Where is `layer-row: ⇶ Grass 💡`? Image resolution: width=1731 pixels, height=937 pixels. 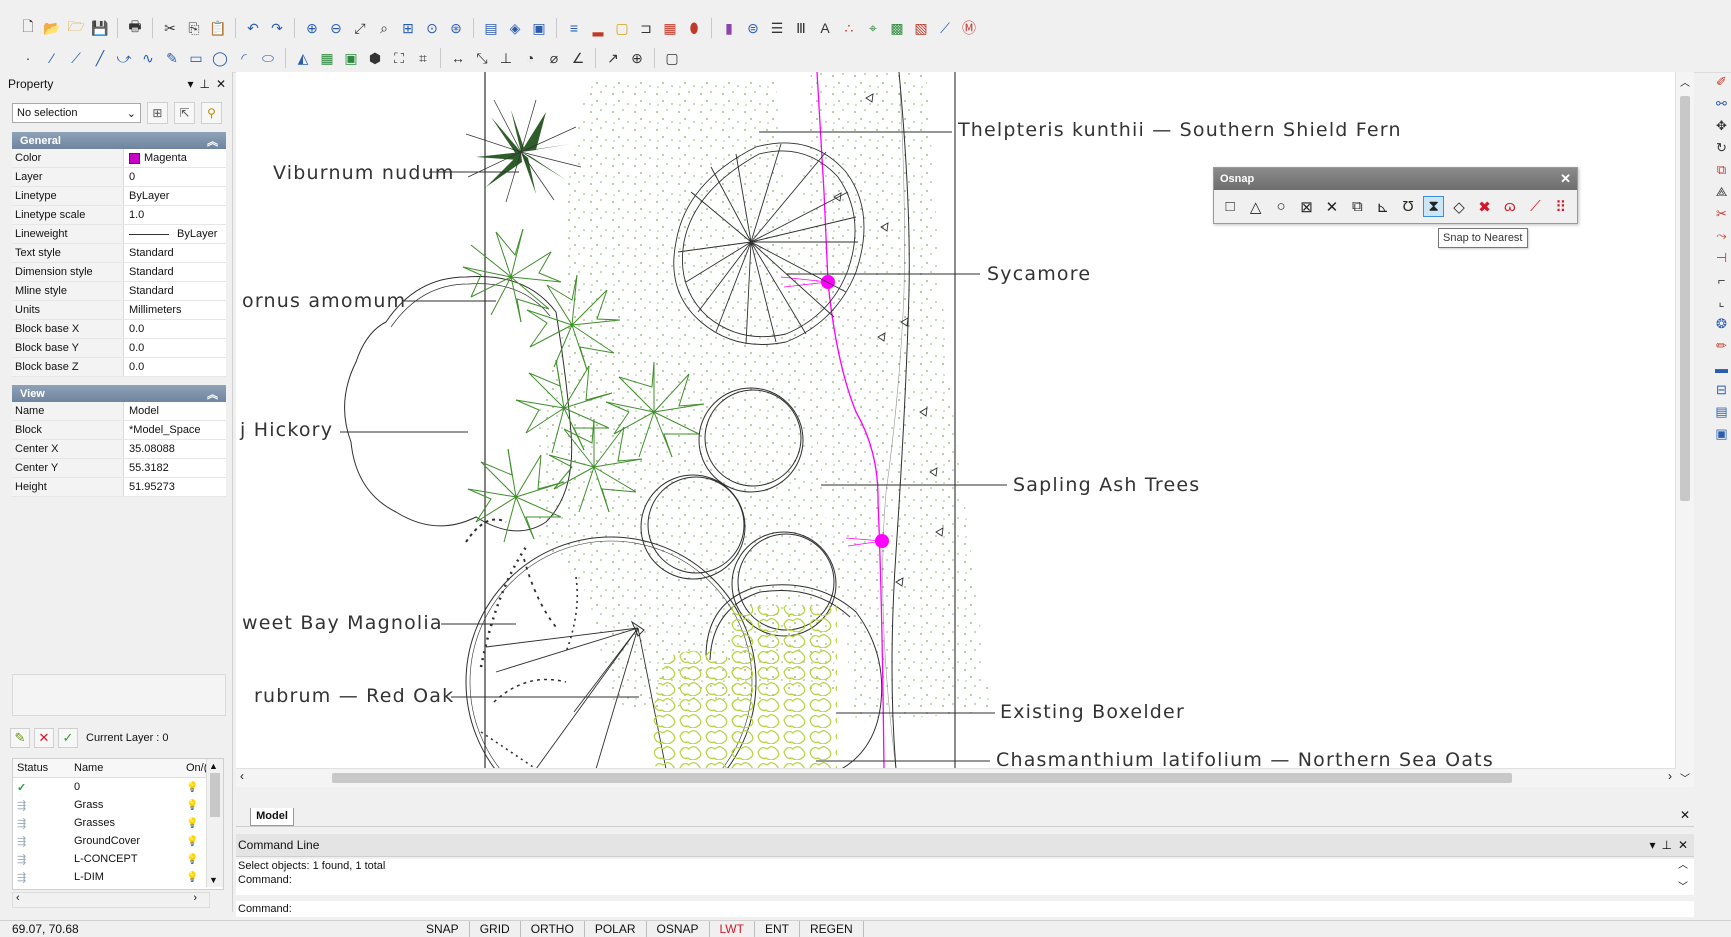
layer-row: ⇶ Grass 💡 is located at coordinates (118, 805).